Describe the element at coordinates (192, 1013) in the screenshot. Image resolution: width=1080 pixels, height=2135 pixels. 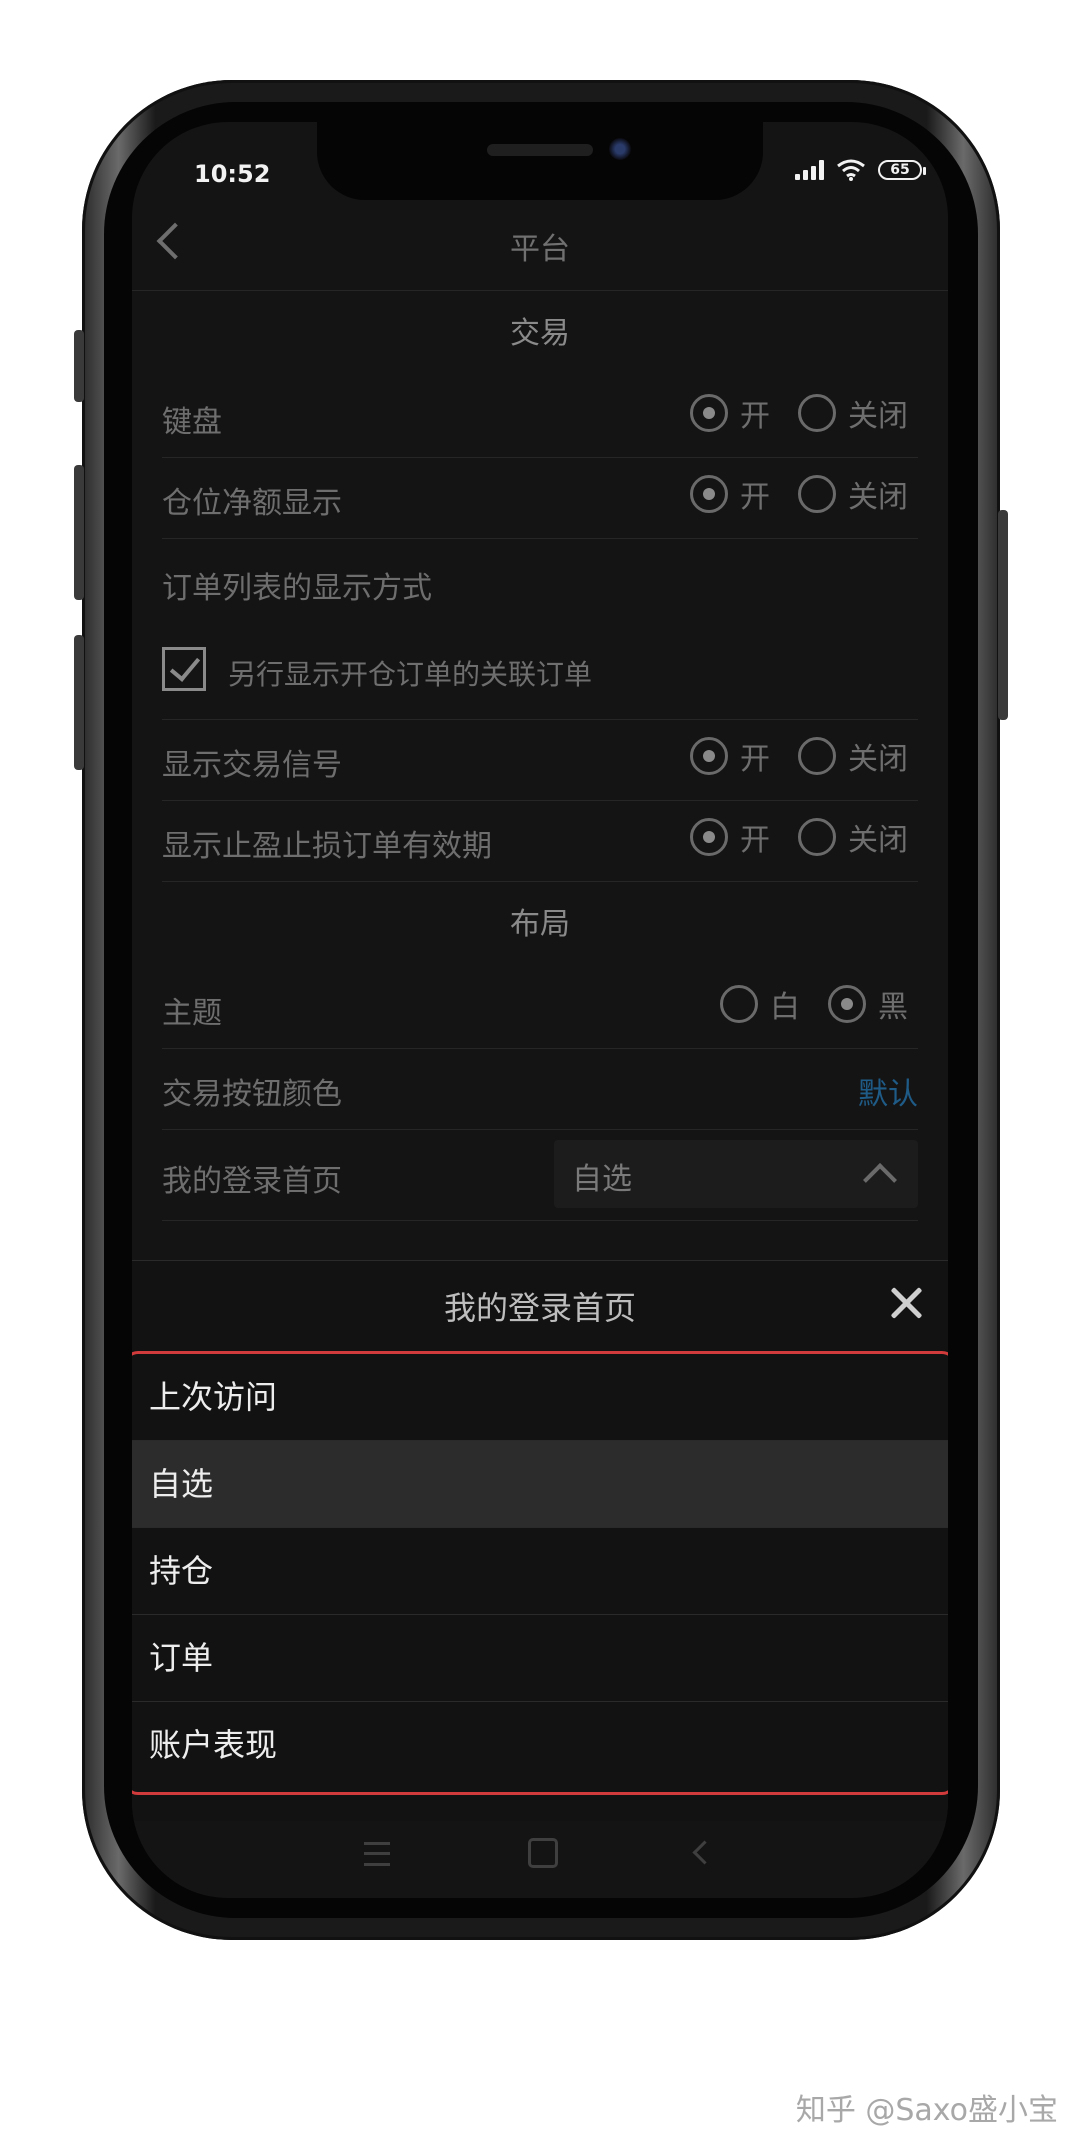
I see `setting-label: 主题` at that location.